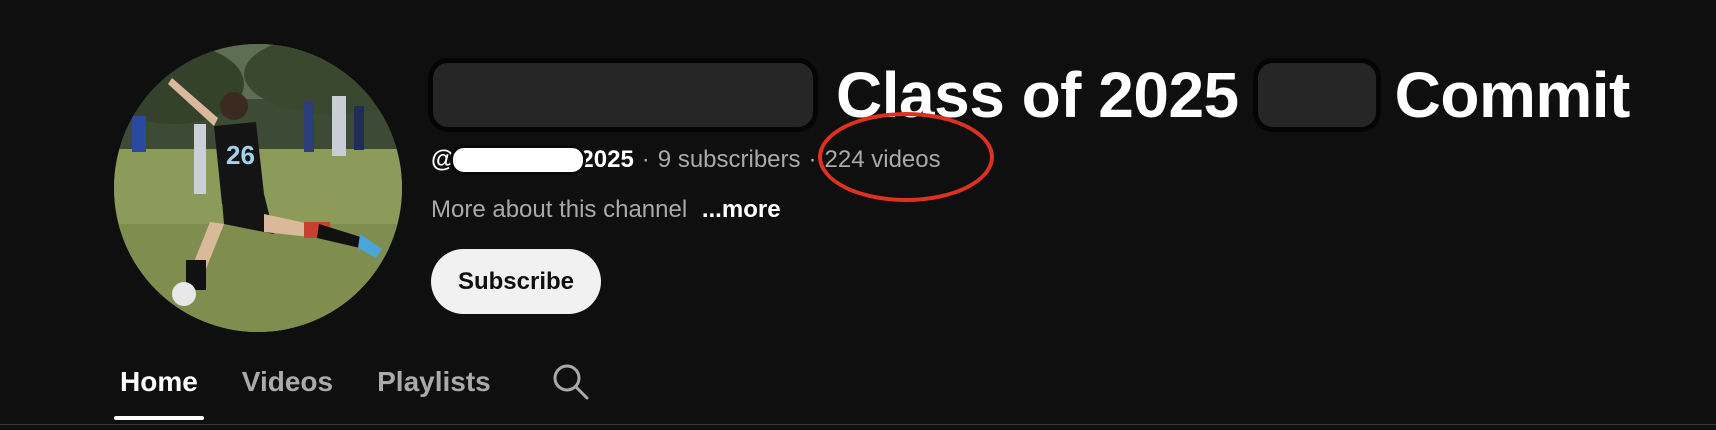 This screenshot has height=430, width=1716. What do you see at coordinates (240, 155) in the screenshot?
I see `svg-text: 26` at bounding box center [240, 155].